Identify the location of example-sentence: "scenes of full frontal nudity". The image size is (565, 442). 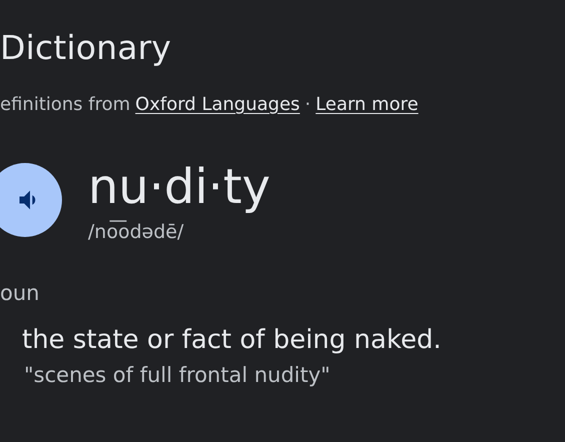
(178, 375).